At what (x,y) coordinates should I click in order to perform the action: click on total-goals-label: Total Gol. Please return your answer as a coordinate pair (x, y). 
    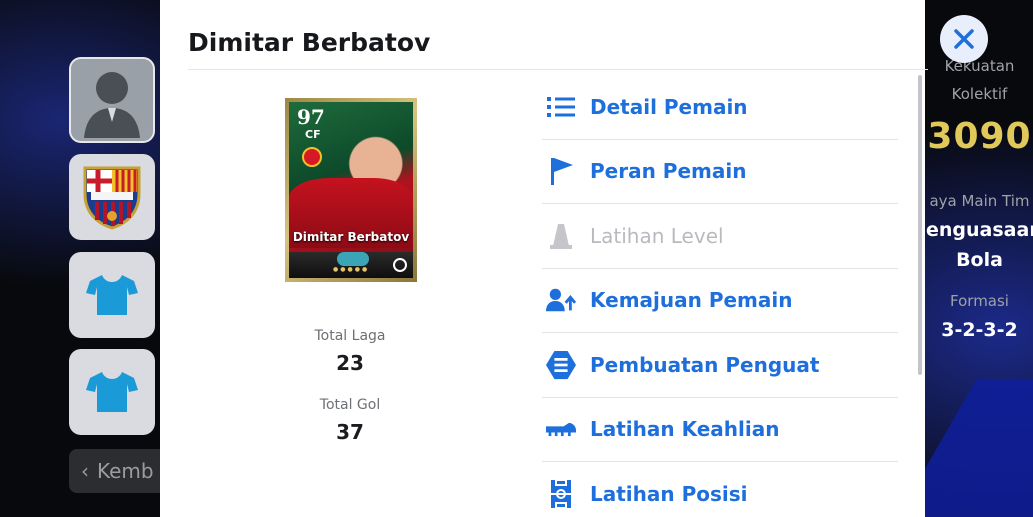
    Looking at the image, I should click on (350, 405).